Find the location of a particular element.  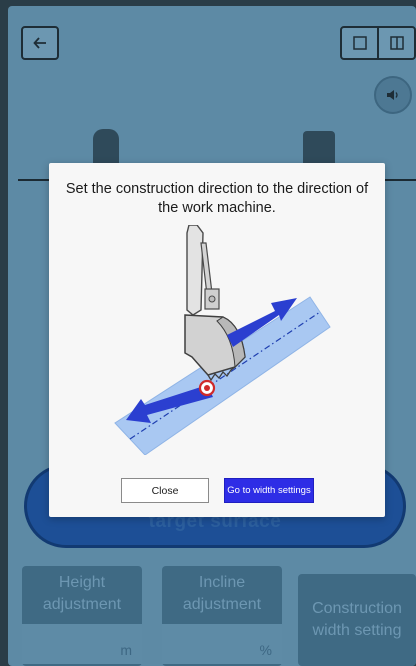

position-marker-dot is located at coordinates (207, 388).